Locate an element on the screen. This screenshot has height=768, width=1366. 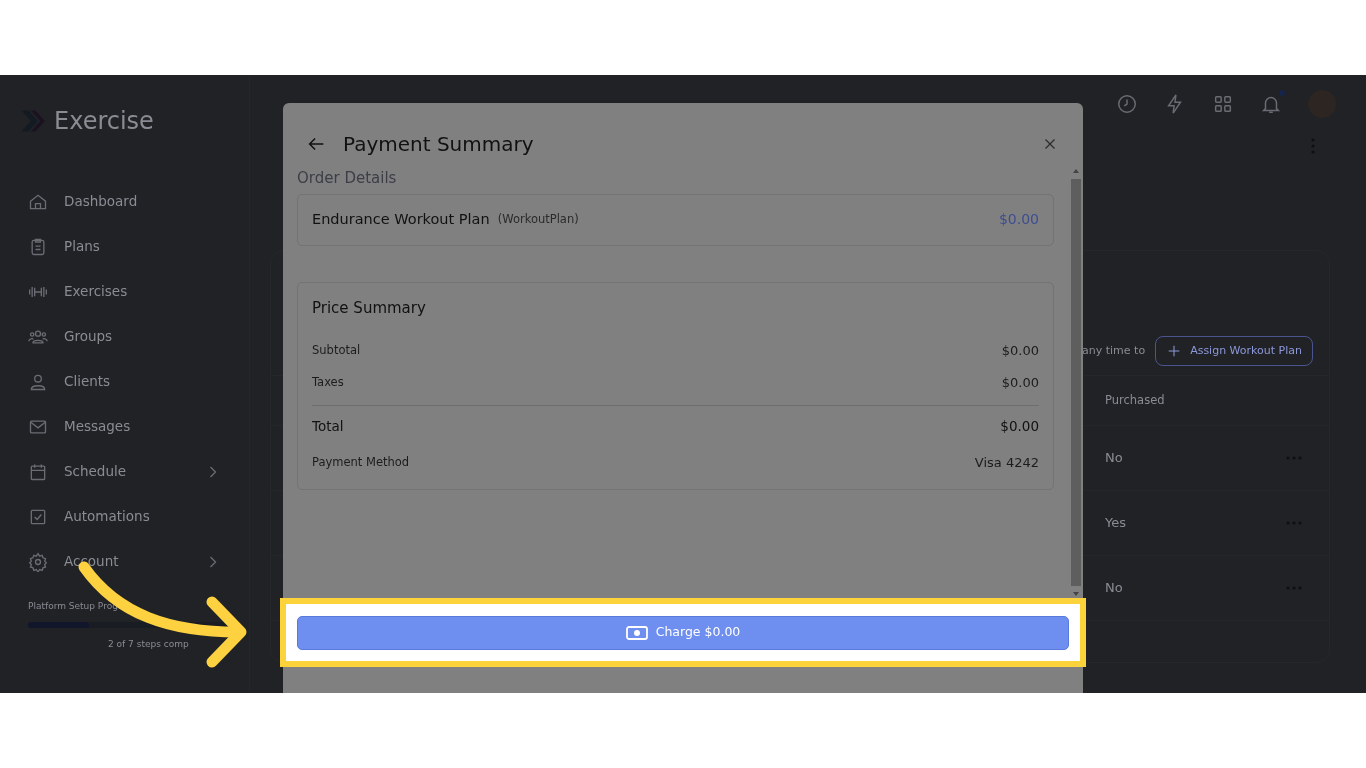
gear-icon is located at coordinates (38, 561).